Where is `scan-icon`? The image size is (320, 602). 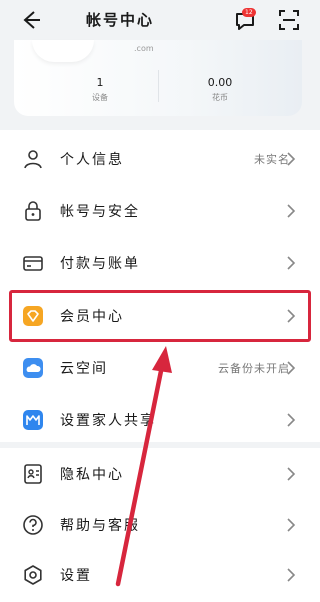 scan-icon is located at coordinates (289, 20).